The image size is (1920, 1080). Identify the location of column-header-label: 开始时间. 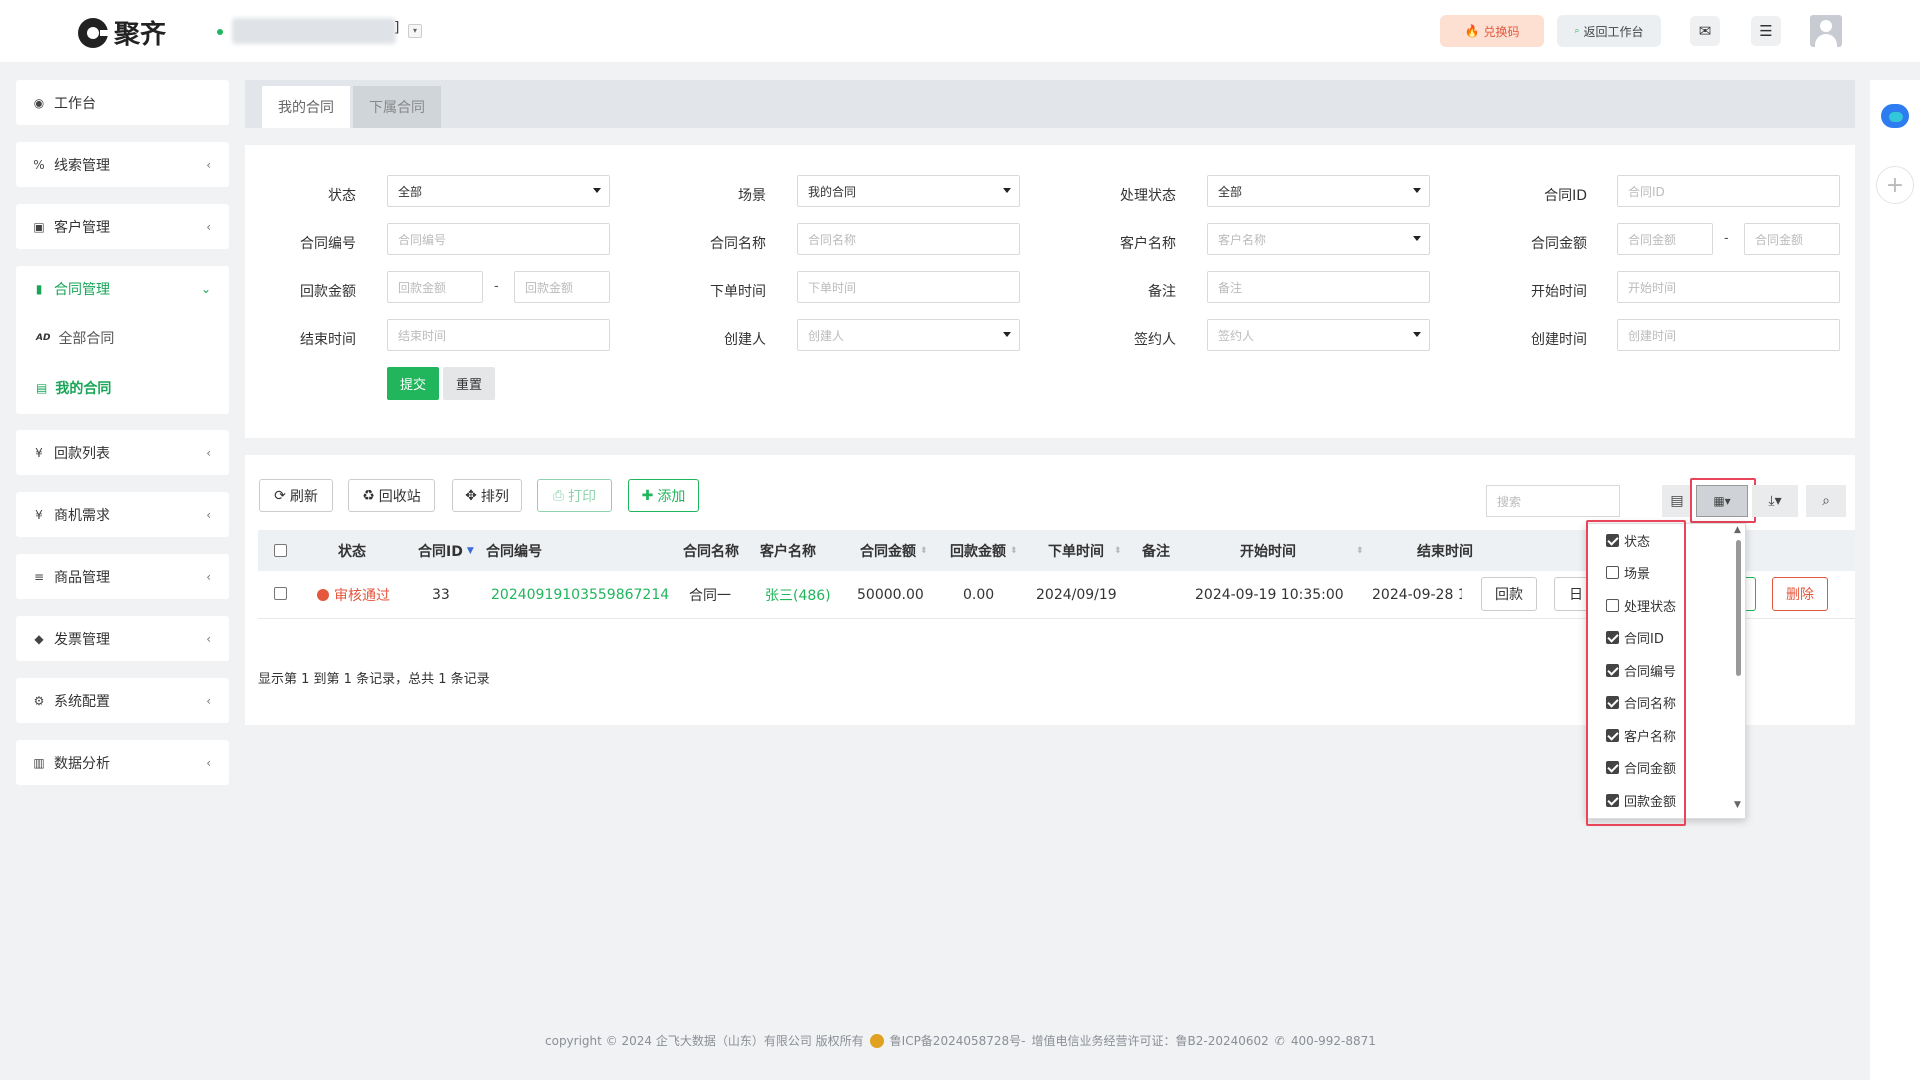
(1268, 551).